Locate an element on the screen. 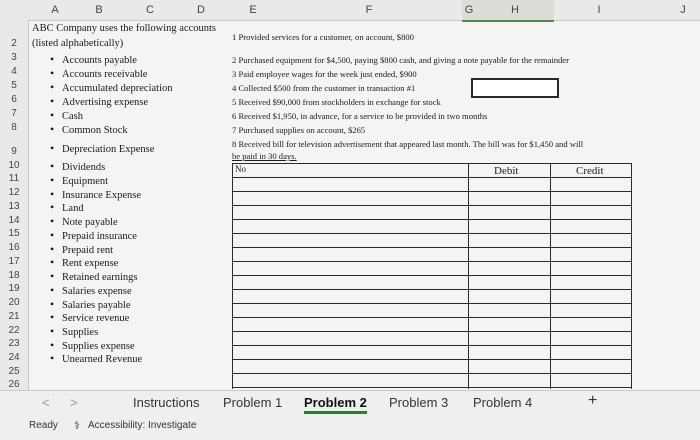 The image size is (700, 440). list-item: • Note payable is located at coordinates (84, 221).